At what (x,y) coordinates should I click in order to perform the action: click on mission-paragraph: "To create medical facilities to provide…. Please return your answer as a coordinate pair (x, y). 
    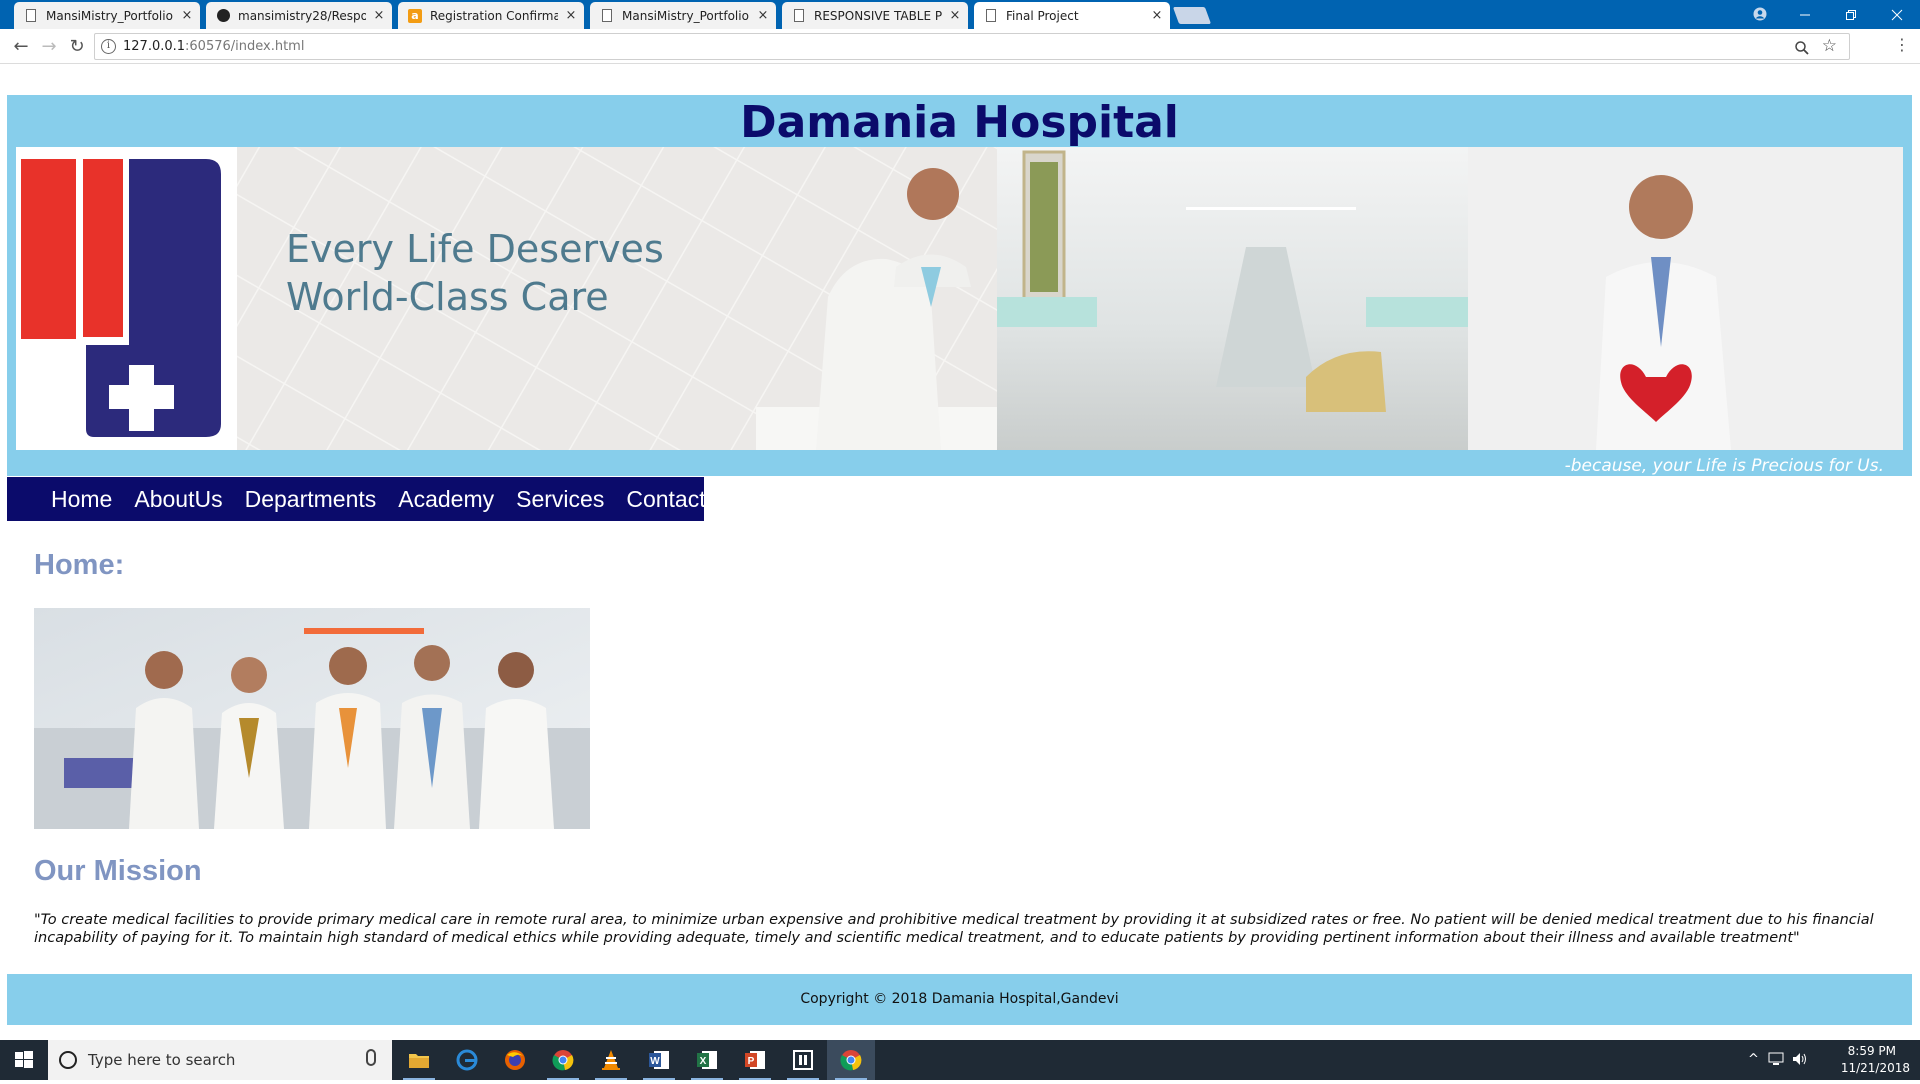
    Looking at the image, I should click on (954, 929).